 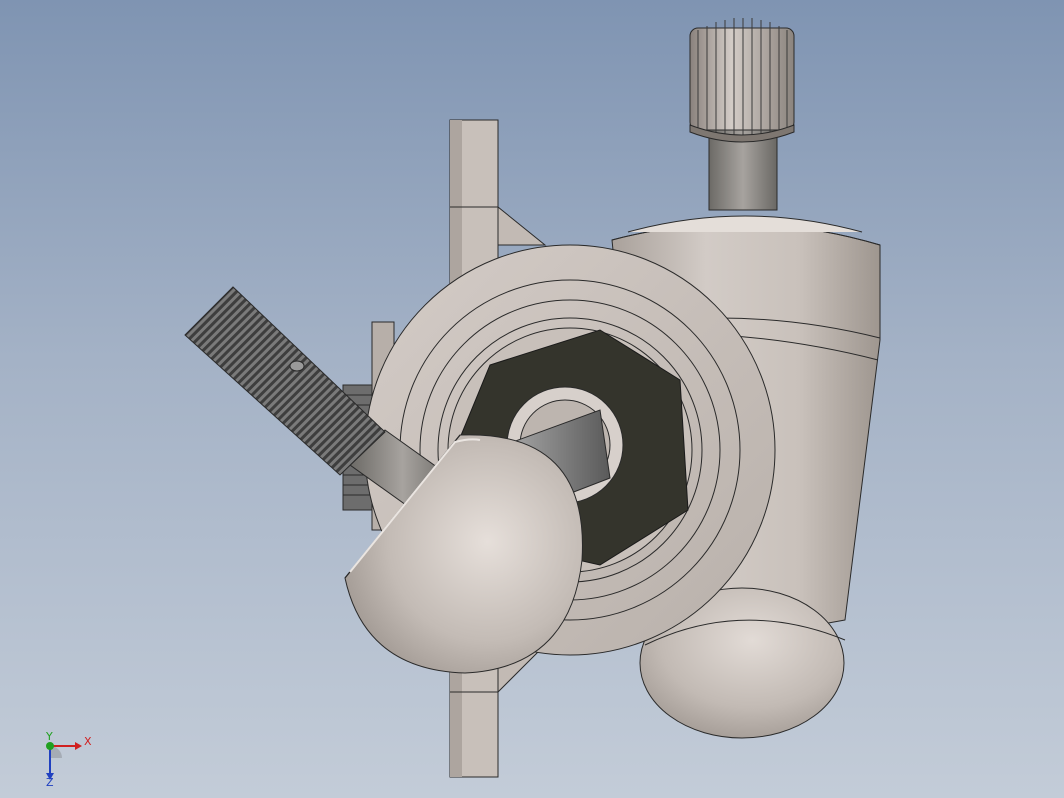 I want to click on x-arrowhead, so click(x=78, y=746).